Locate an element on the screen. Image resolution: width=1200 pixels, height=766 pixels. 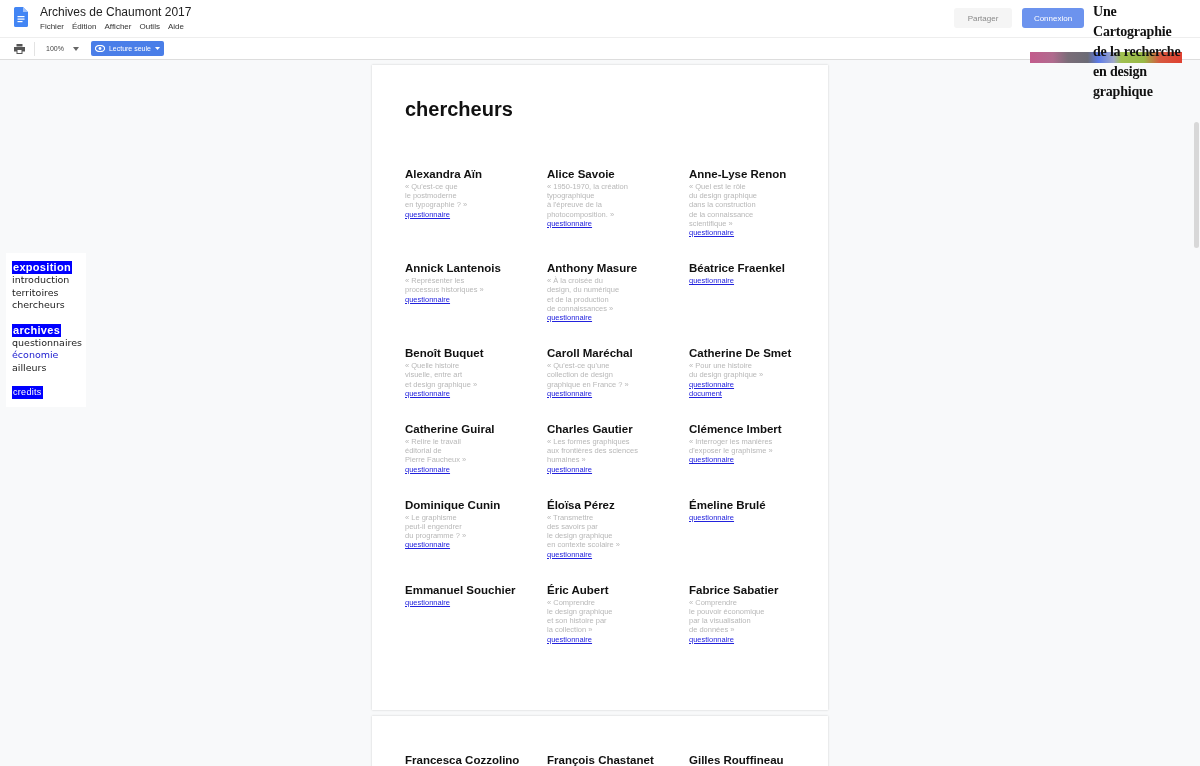
site-logo-title: Une Cartographie de la recherche en design graphique is located at coordinates (1137, 52).